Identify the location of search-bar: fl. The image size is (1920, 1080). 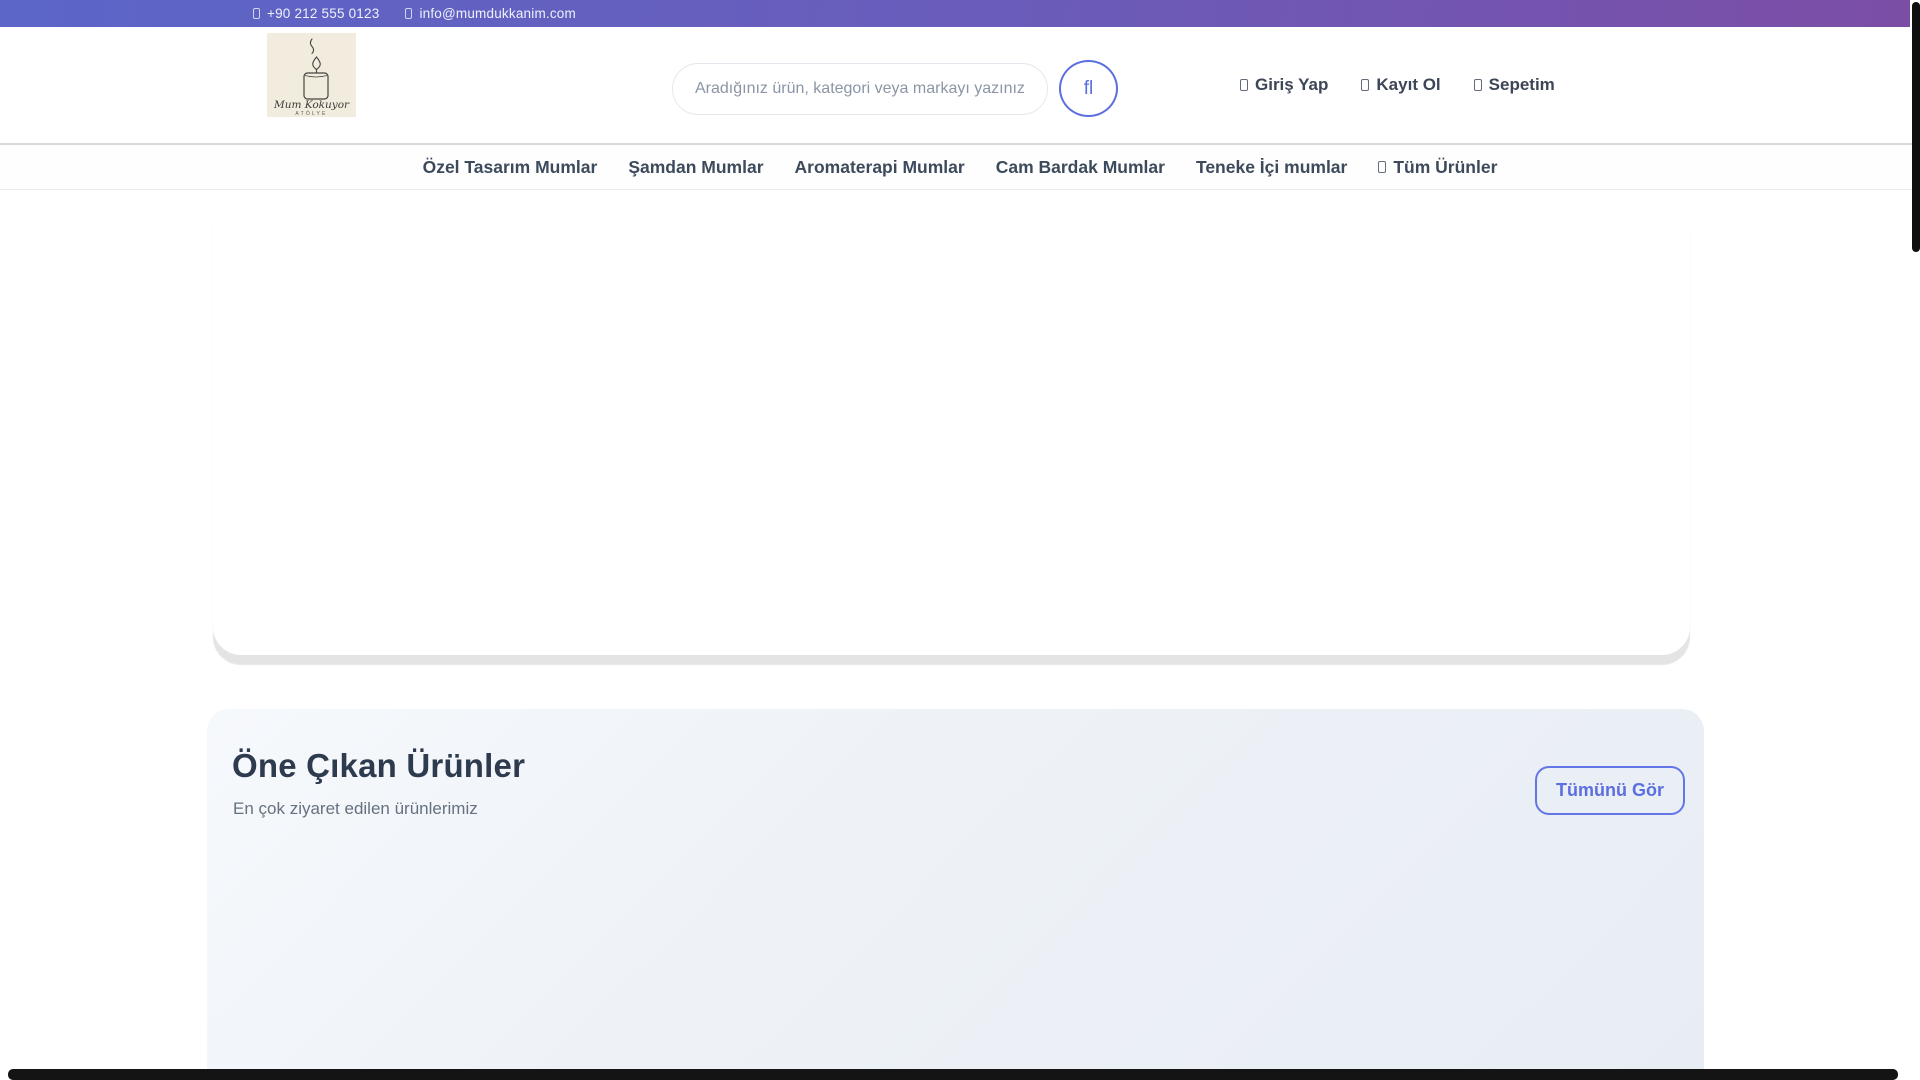
(895, 88).